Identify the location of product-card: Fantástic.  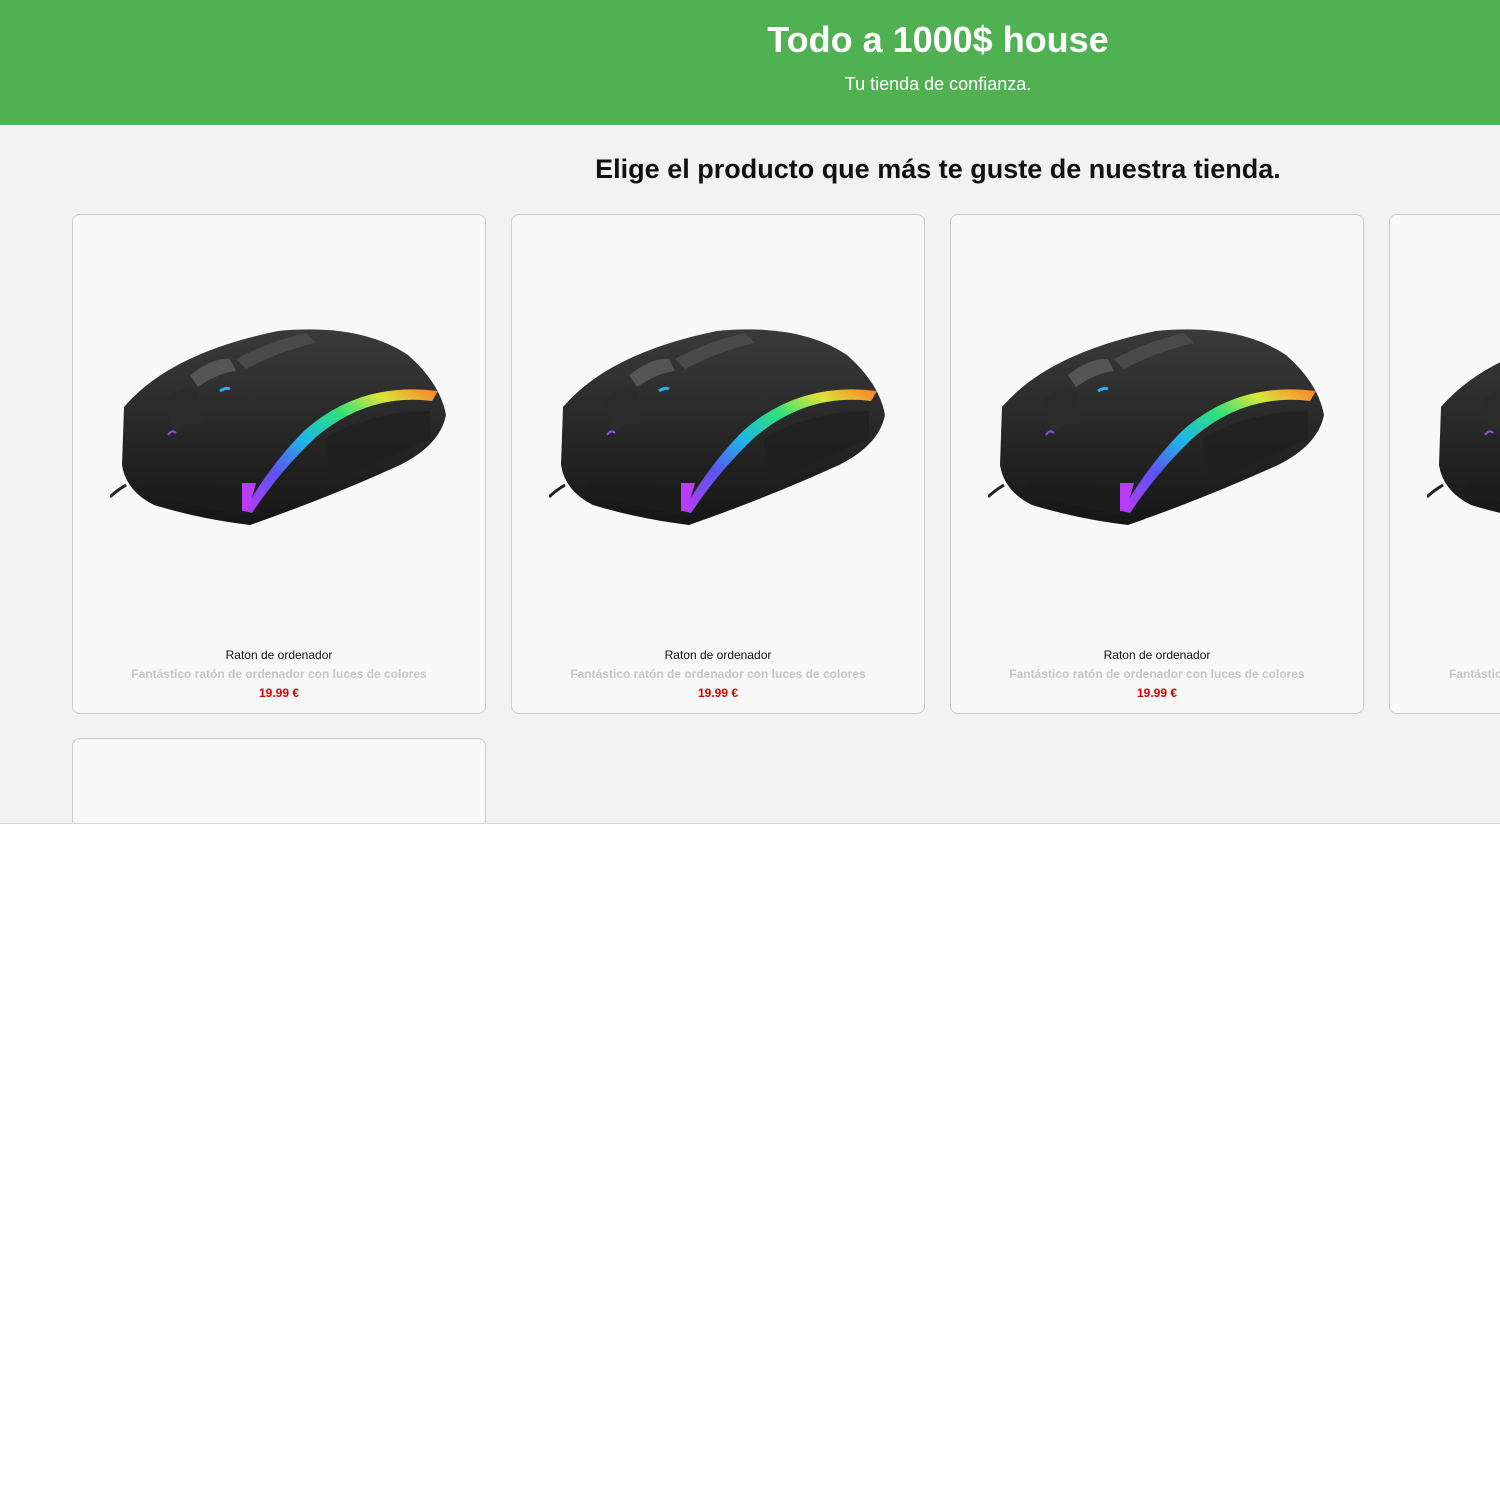
(1444, 464).